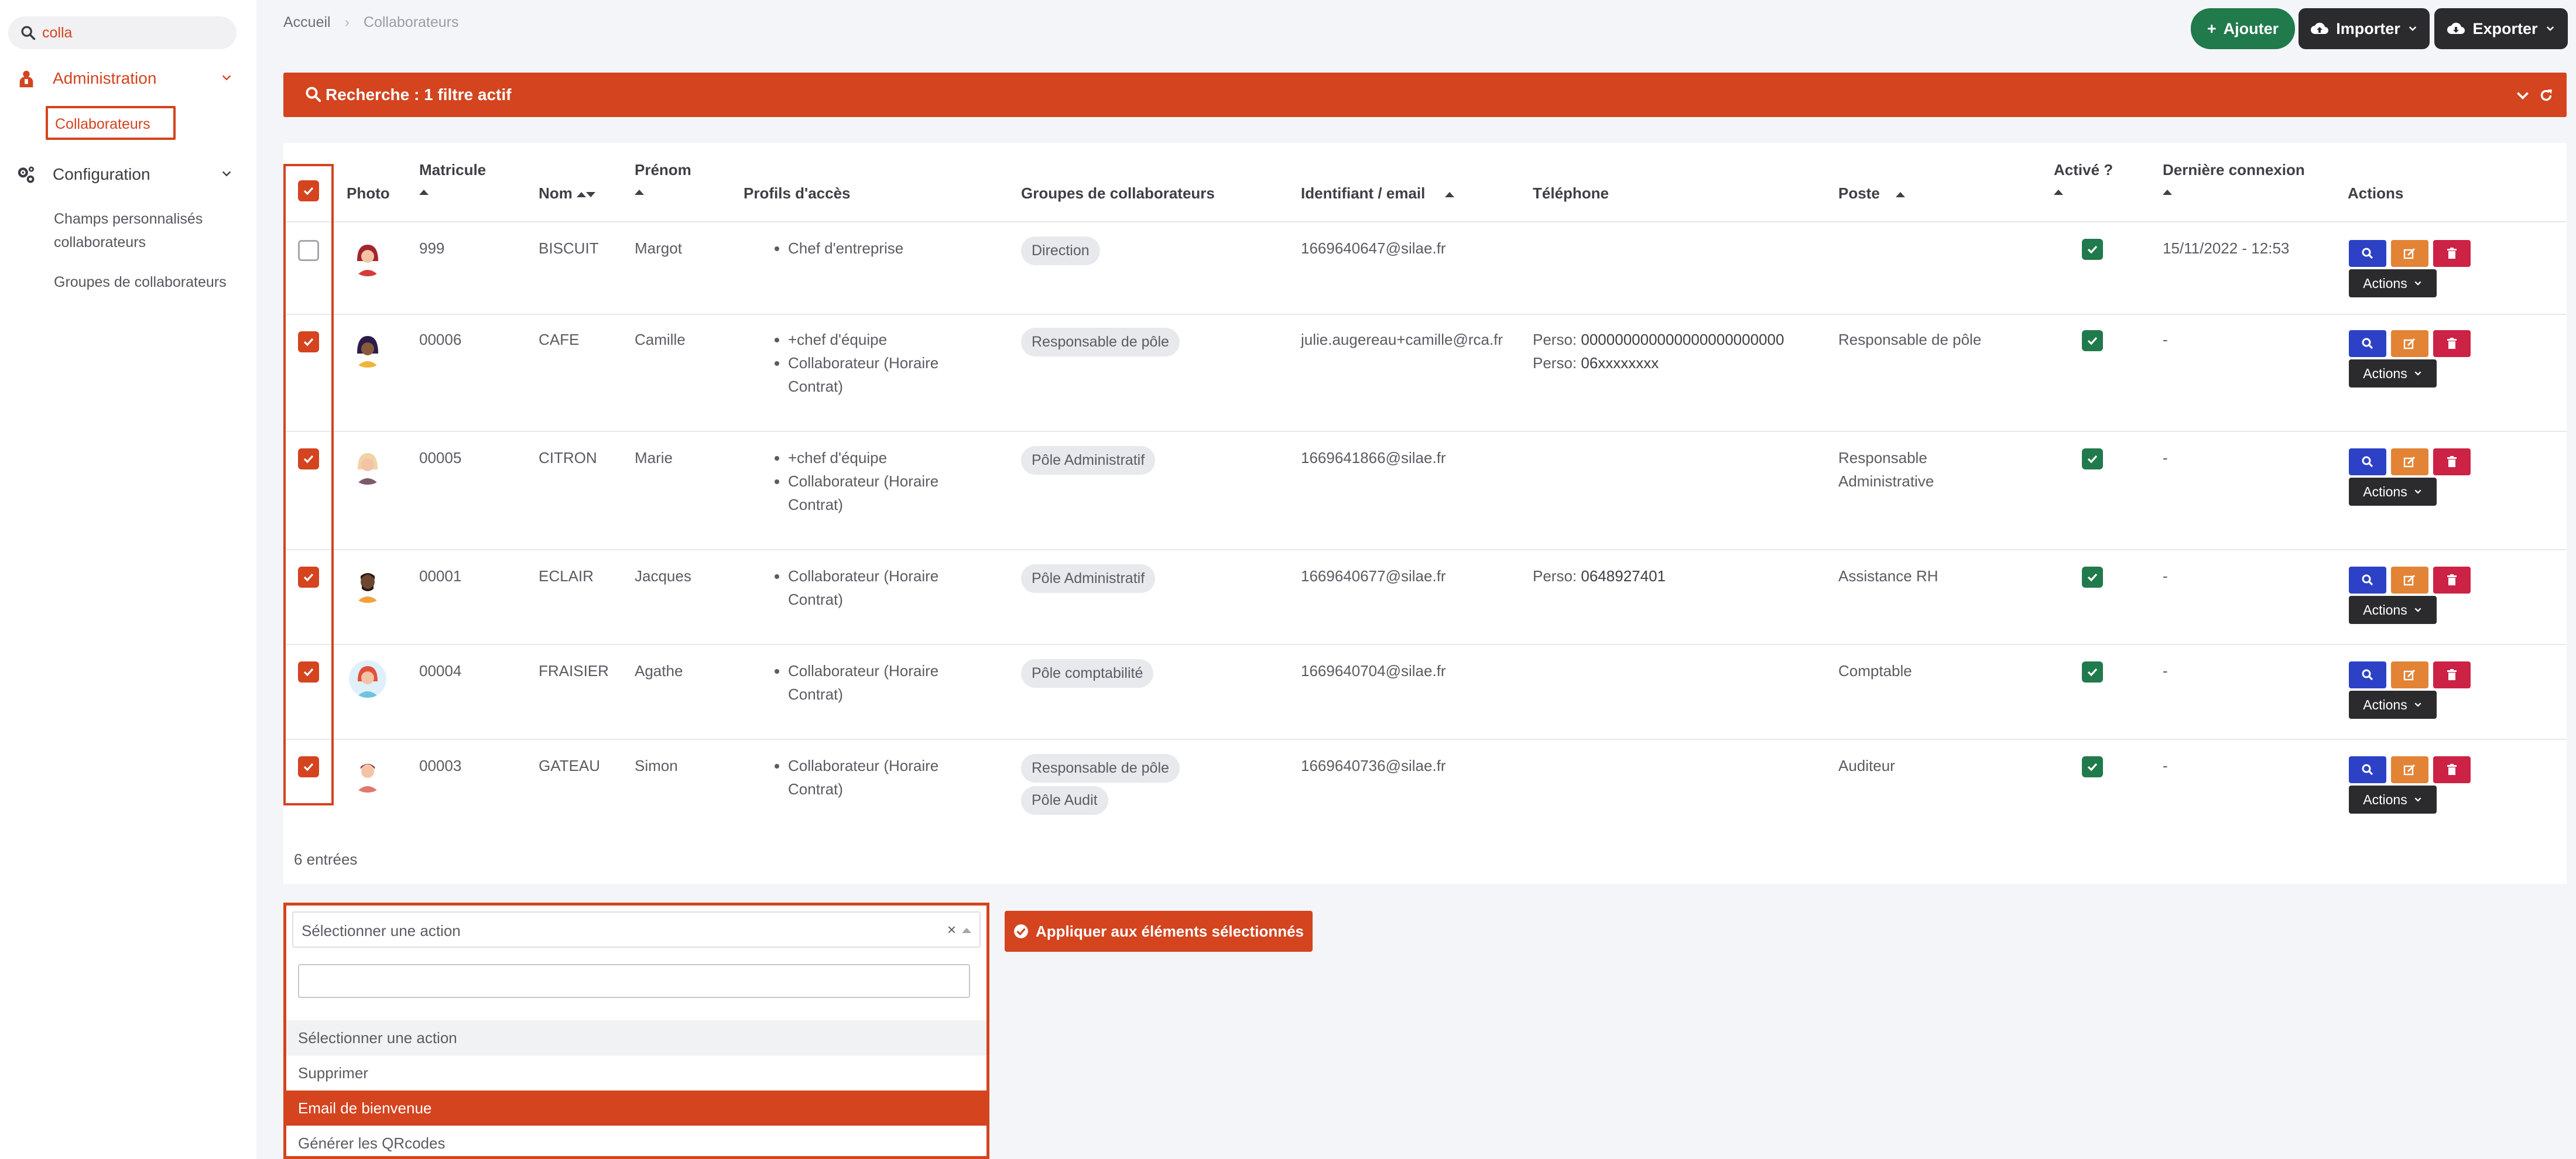 The image size is (2576, 1159). Describe the element at coordinates (367, 679) in the screenshot. I see `avatar-woman-icon` at that location.